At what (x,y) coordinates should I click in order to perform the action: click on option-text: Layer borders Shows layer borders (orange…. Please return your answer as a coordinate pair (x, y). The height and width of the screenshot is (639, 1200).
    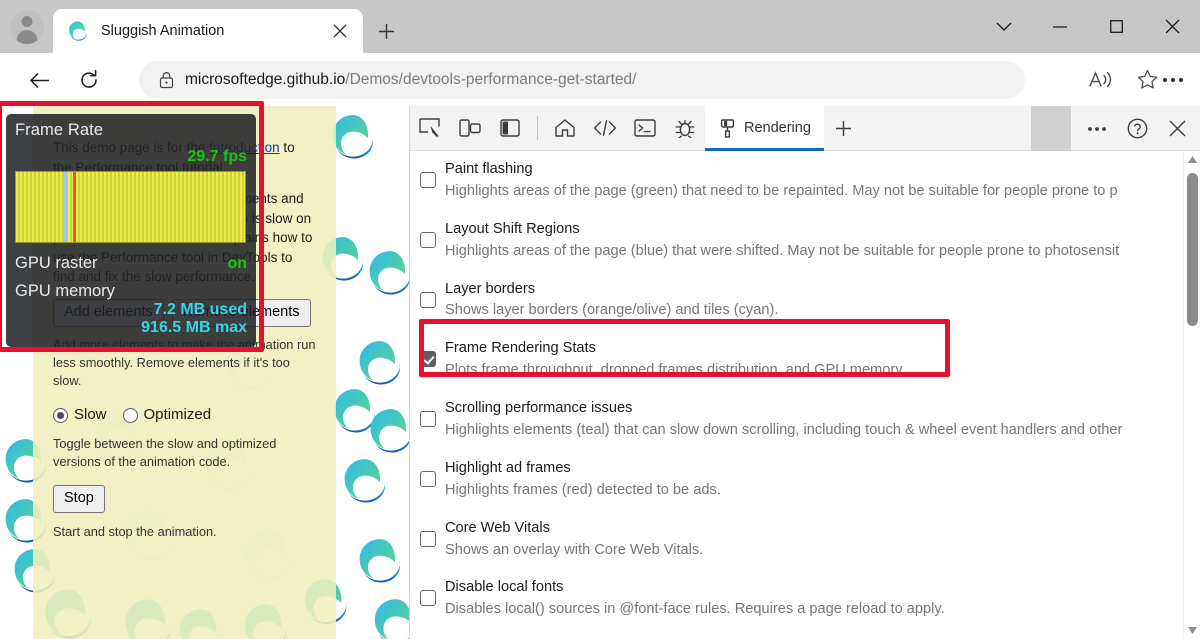
    Looking at the image, I should click on (611, 301).